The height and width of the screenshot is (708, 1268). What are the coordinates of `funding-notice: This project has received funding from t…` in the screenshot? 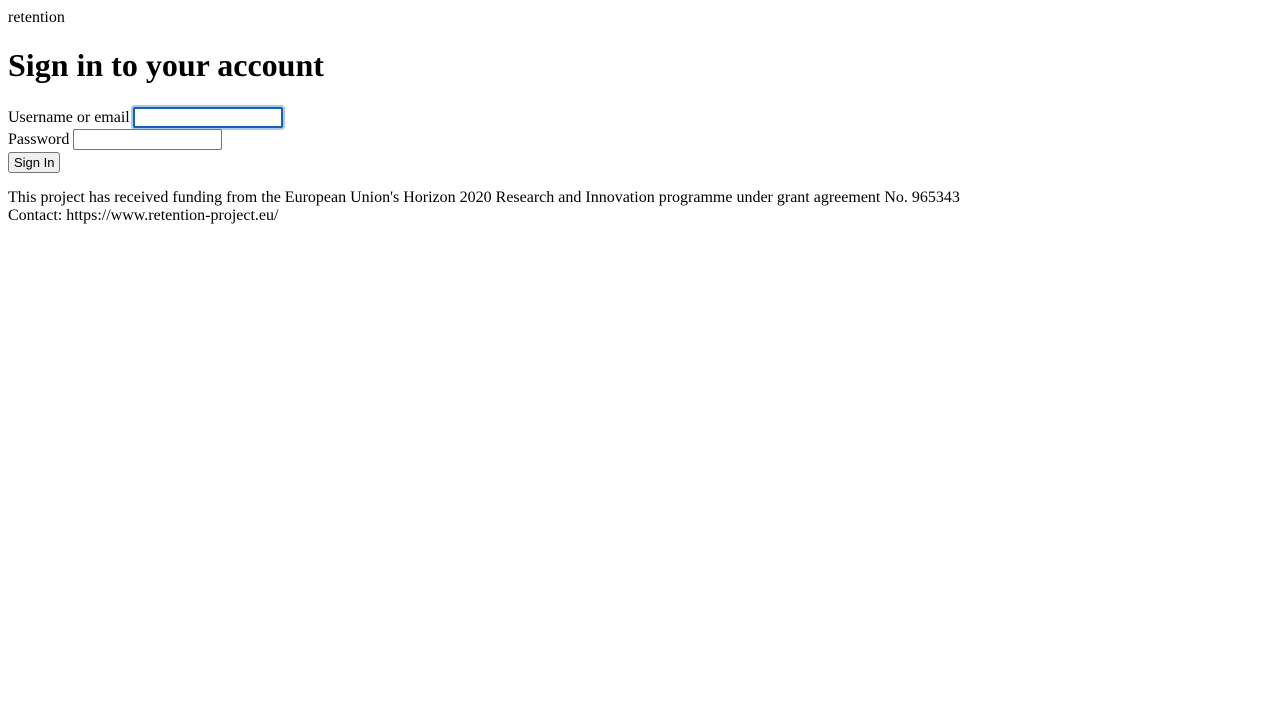 It's located at (484, 197).